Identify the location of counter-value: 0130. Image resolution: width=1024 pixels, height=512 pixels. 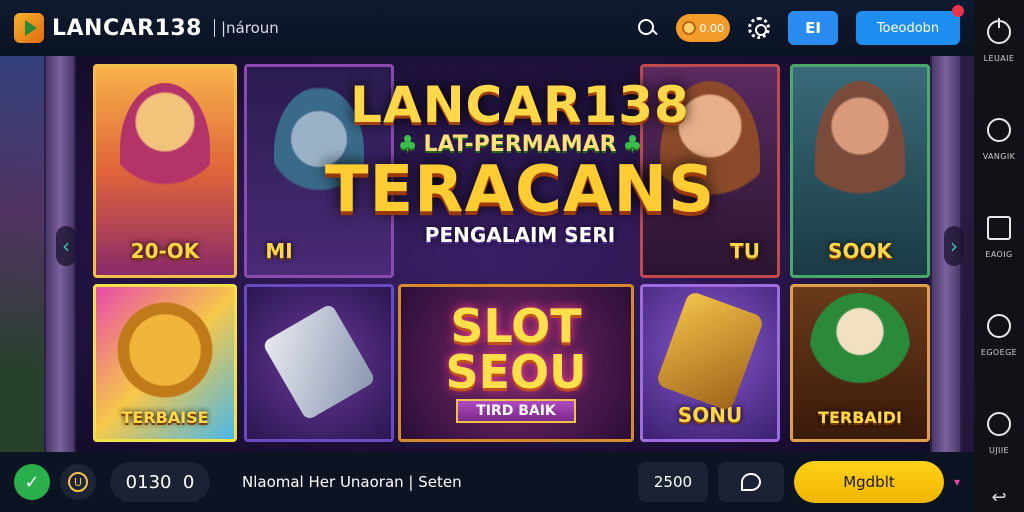
(148, 482).